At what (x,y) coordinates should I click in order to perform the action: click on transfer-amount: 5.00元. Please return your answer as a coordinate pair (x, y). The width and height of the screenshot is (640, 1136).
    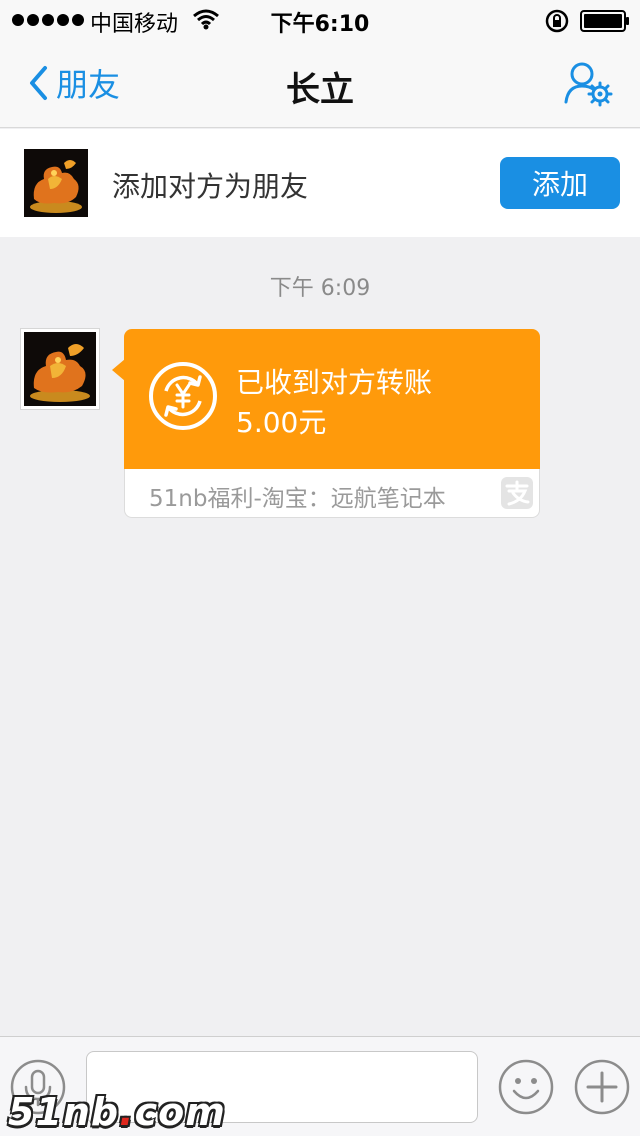
    Looking at the image, I should click on (281, 422).